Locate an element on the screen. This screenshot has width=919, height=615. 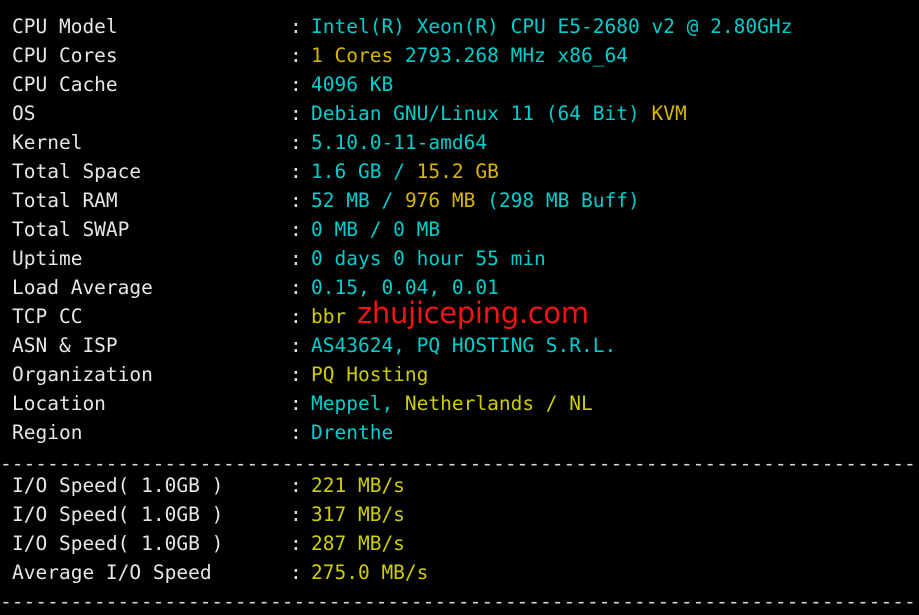
system-info-value-part: Netherlands / NL is located at coordinates (498, 403).